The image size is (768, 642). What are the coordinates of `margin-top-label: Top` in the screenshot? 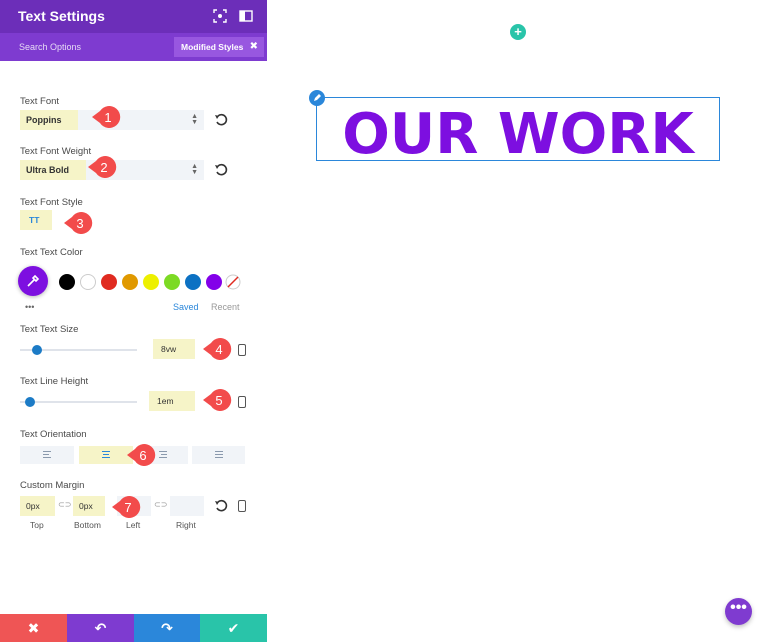 It's located at (37, 525).